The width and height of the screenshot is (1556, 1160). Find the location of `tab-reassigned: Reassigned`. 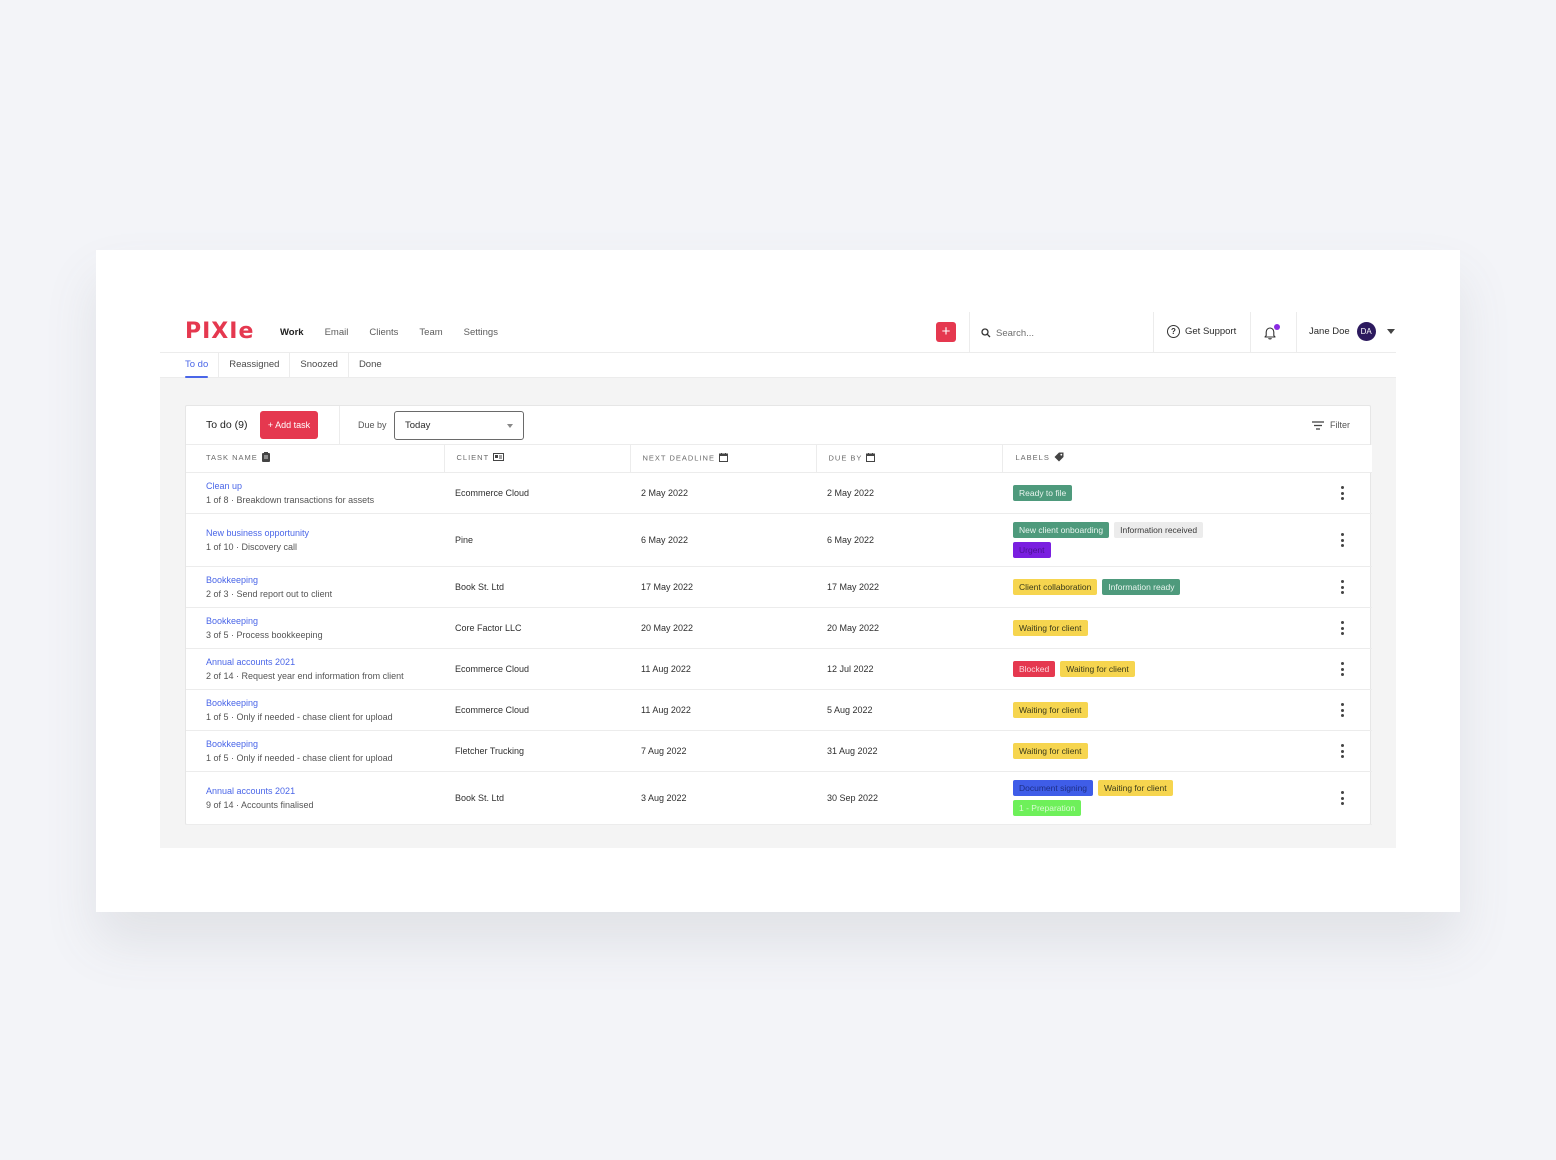

tab-reassigned: Reassigned is located at coordinates (255, 365).